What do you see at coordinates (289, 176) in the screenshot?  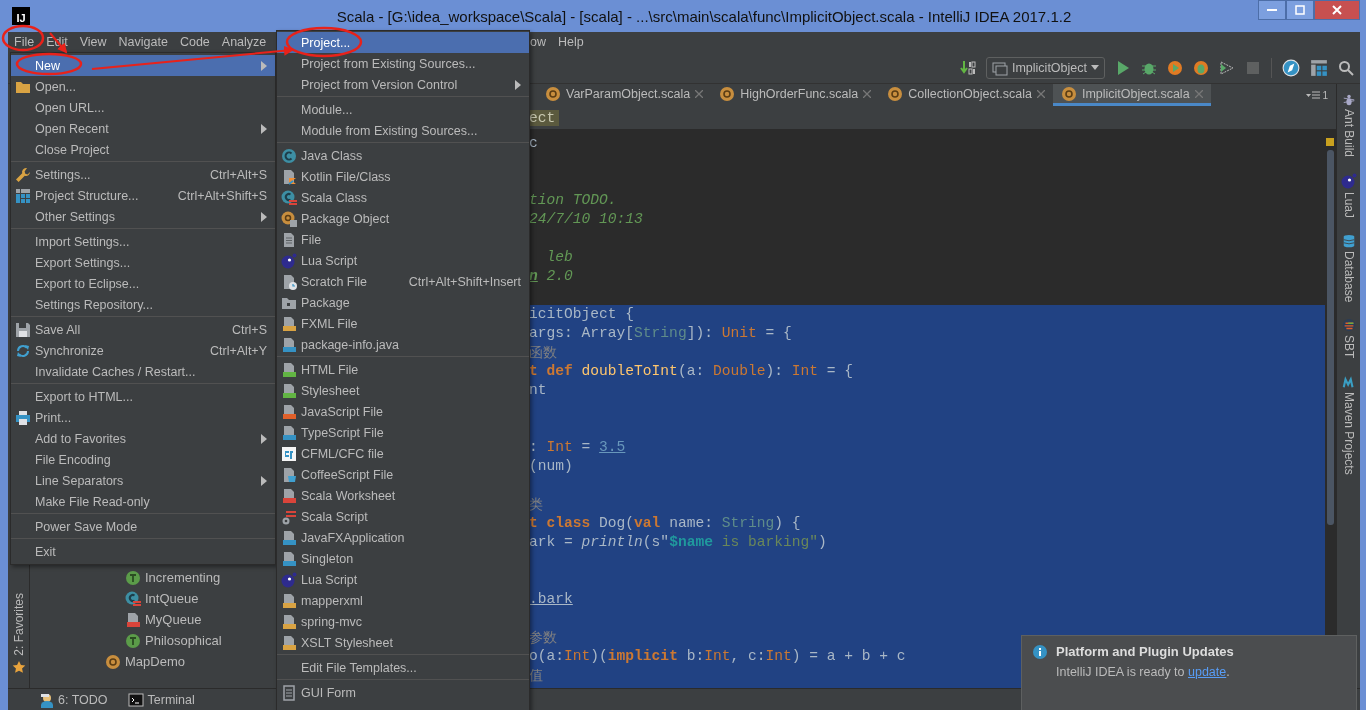 I see `kotlin-file-icon` at bounding box center [289, 176].